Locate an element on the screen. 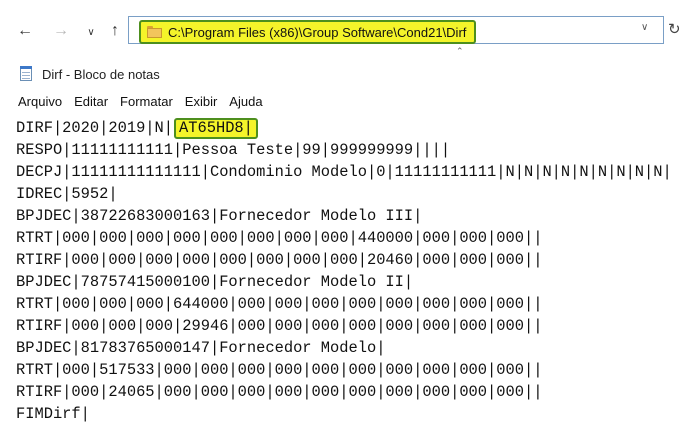  recent-locations-button: ∨ is located at coordinates (91, 32).